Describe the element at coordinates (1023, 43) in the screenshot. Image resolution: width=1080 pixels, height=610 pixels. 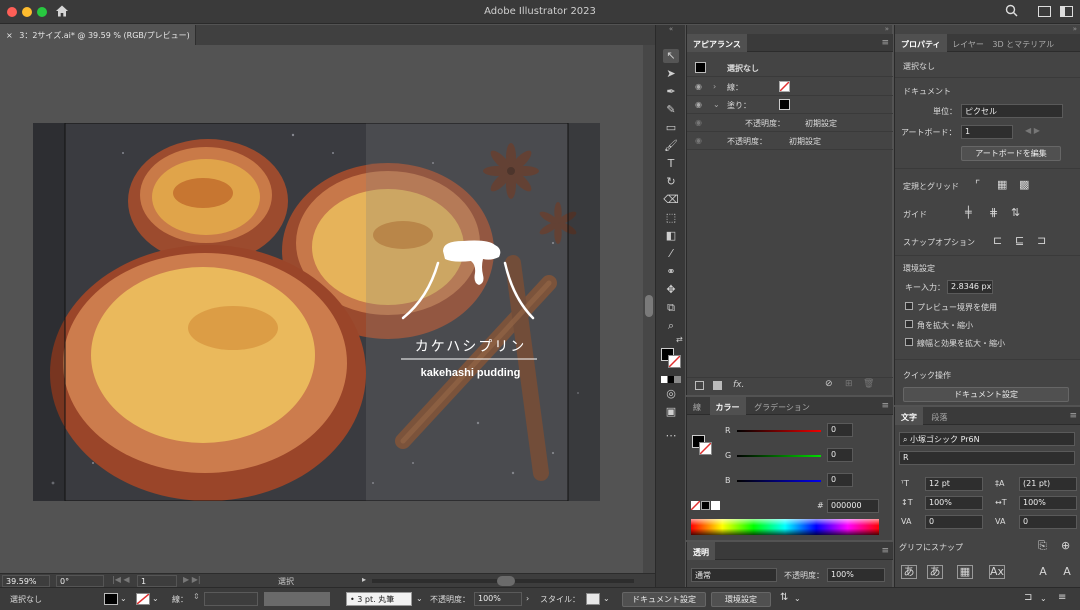
I see `tab-3d-materials: 3D とマテリアル` at that location.